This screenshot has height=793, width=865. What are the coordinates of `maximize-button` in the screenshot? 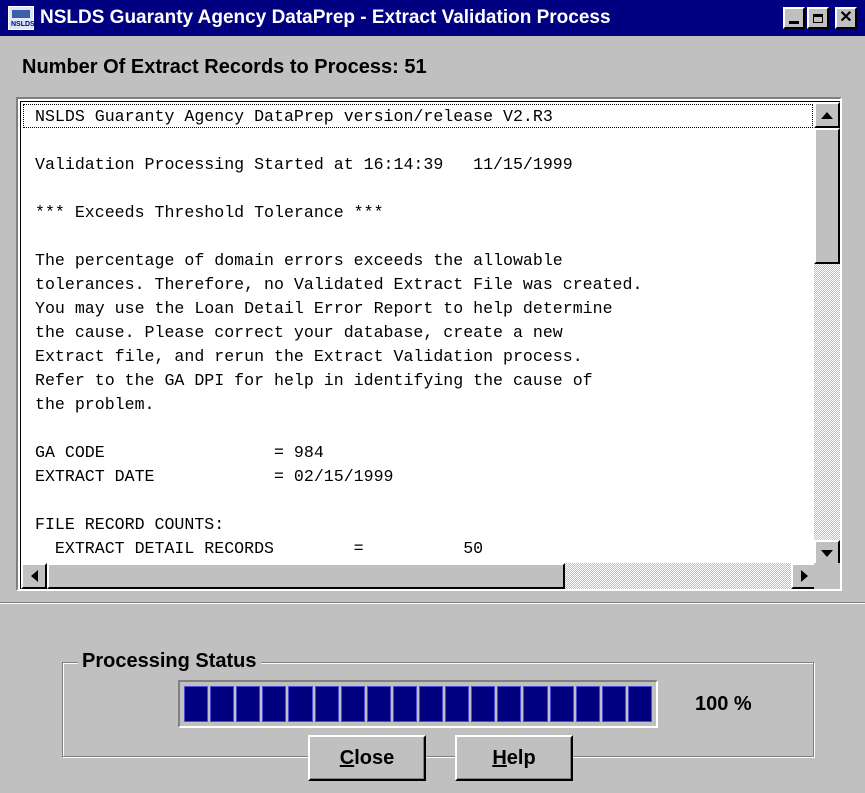 It's located at (818, 18).